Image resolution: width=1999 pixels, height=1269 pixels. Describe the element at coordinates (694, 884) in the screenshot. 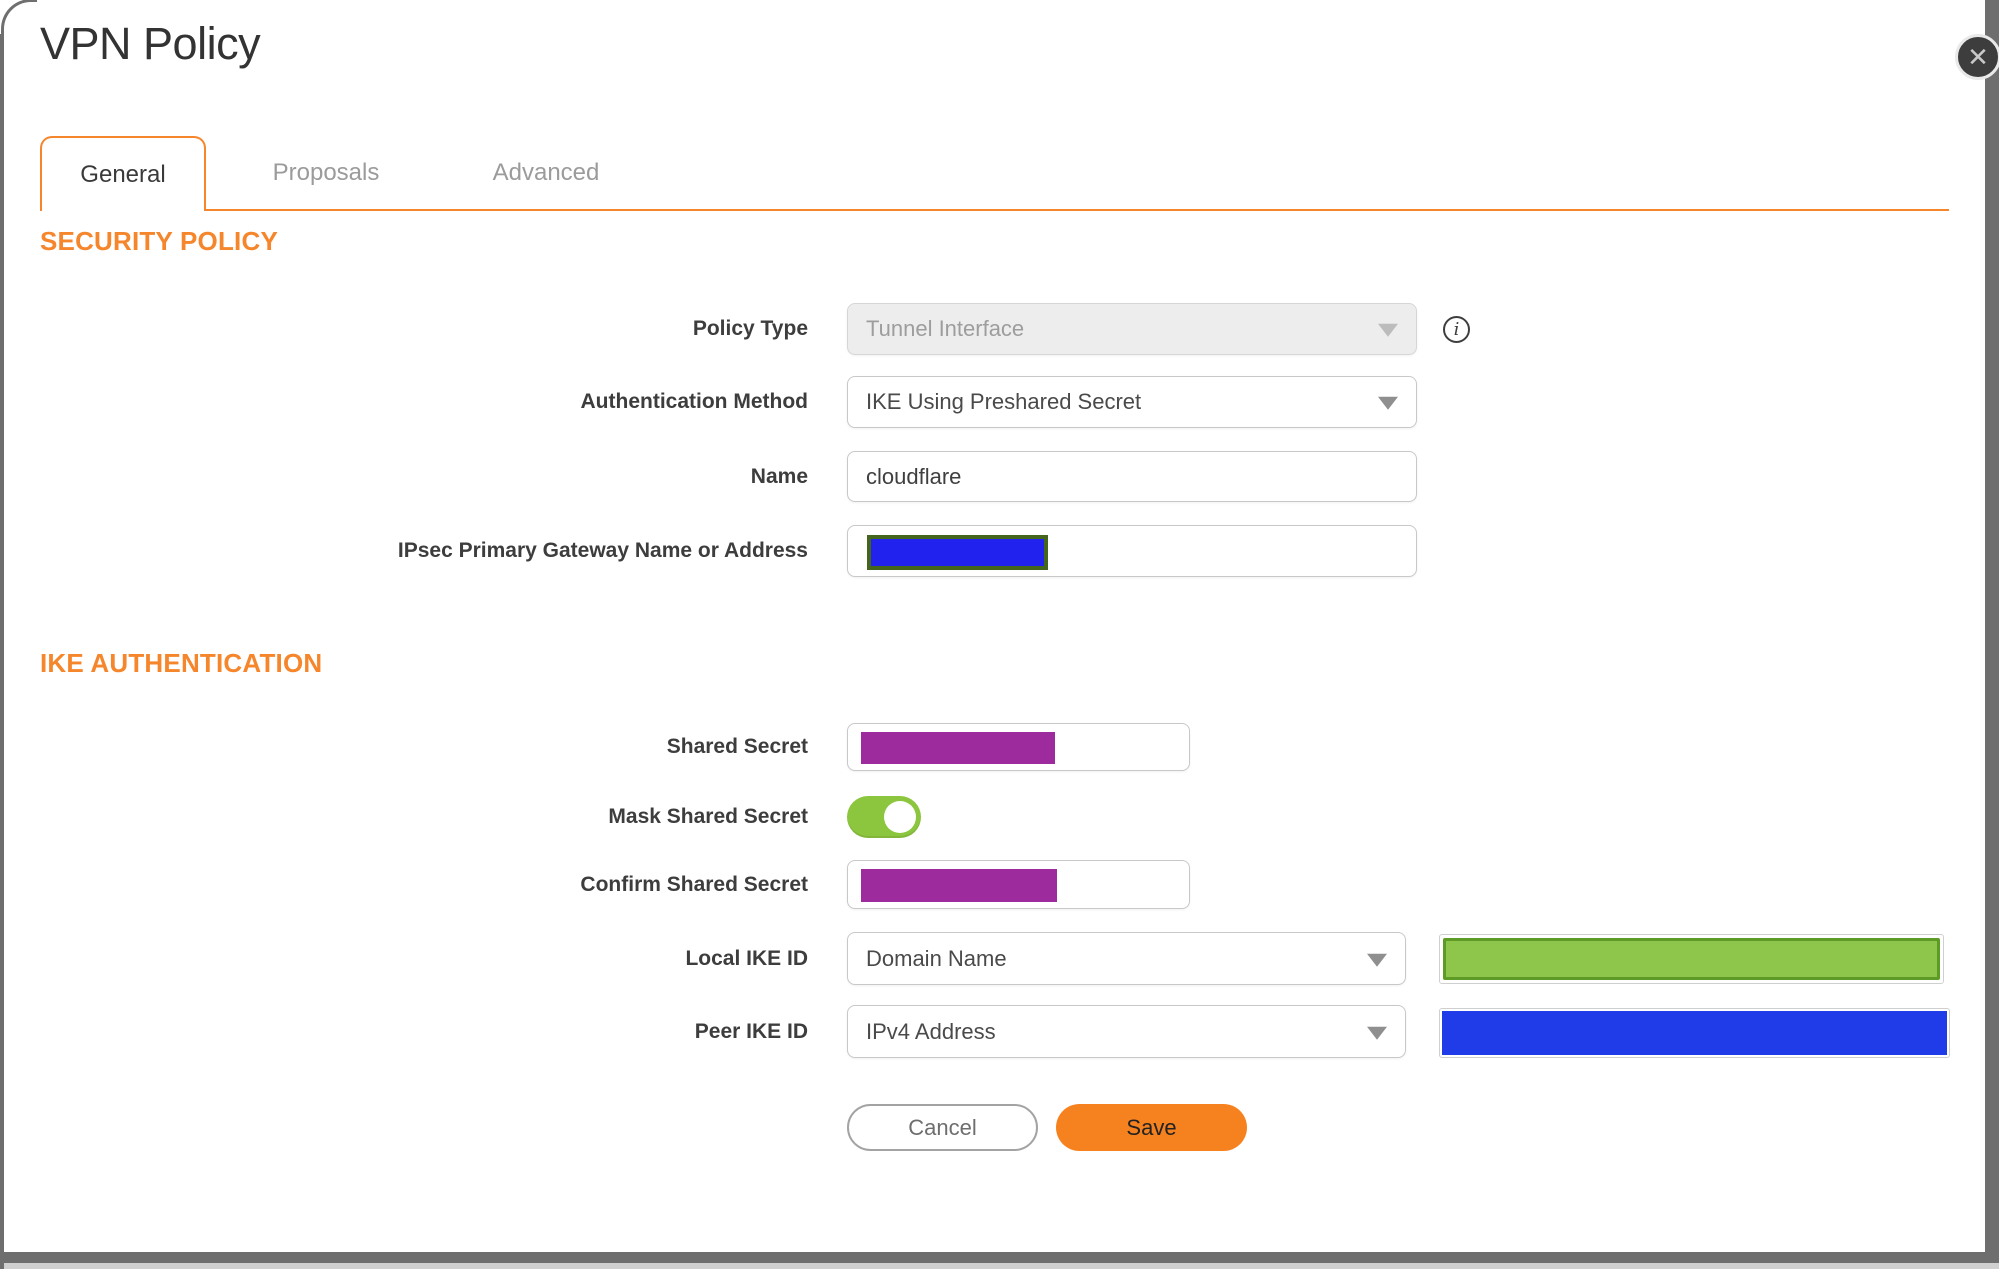

I see `confirm-shared-secret-label: Confirm Shared Secret` at that location.